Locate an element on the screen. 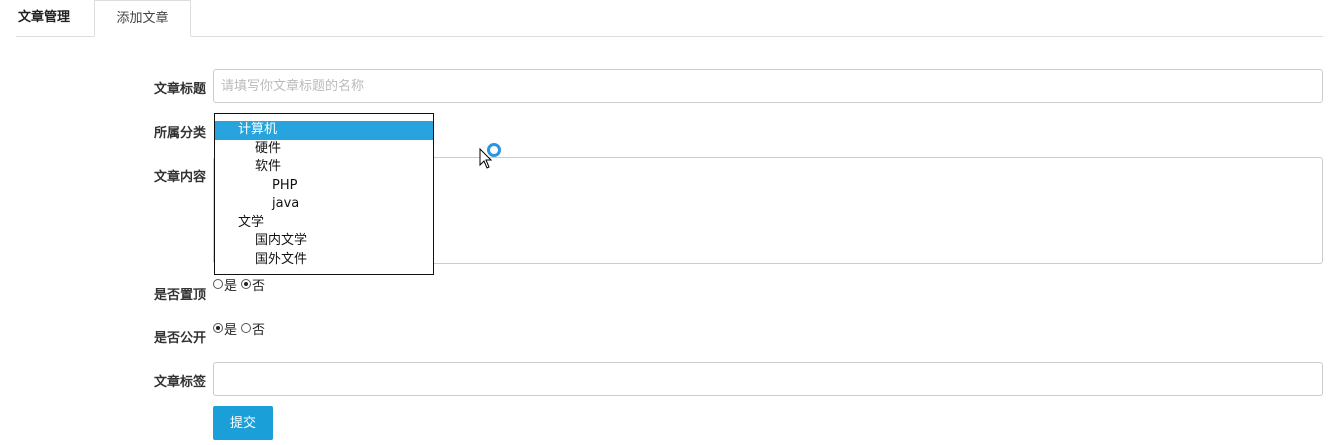 This screenshot has height=445, width=1339. public-no-label: 否 is located at coordinates (259, 330).